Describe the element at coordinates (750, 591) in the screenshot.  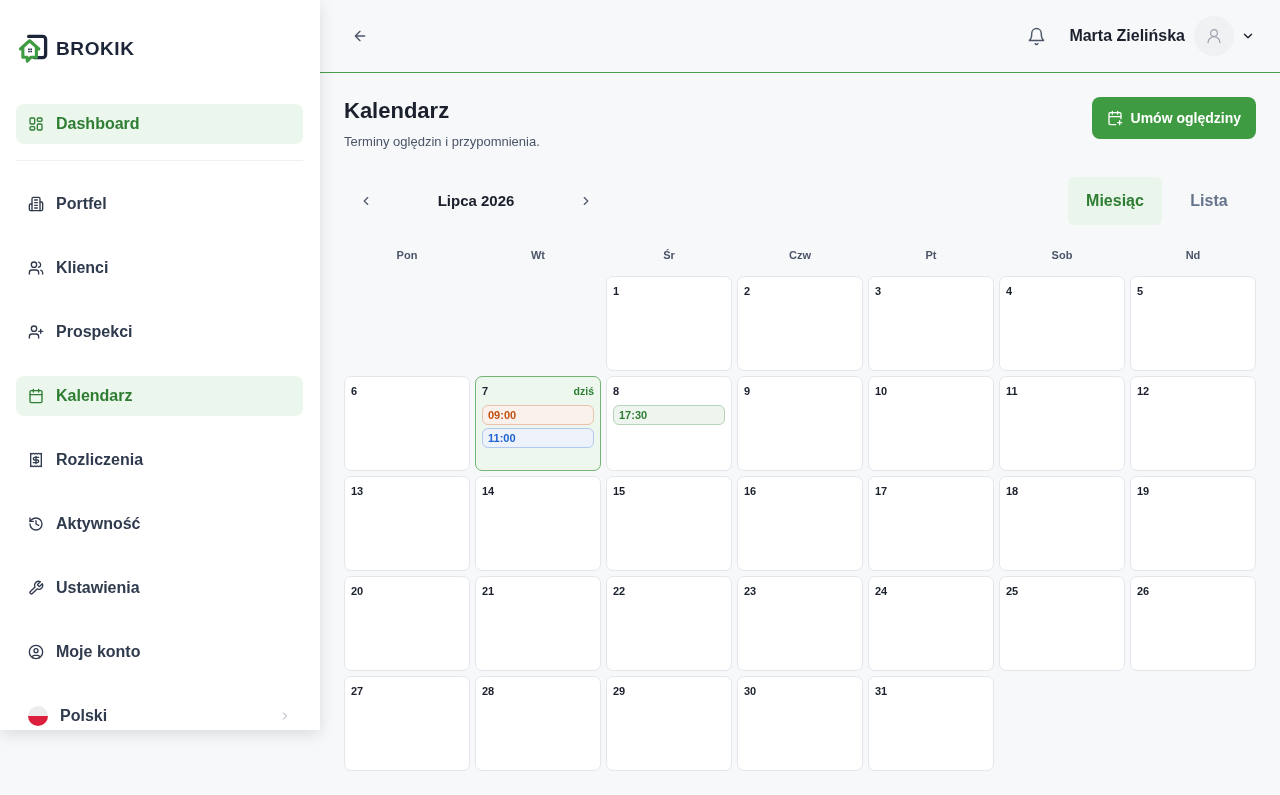
I see `day-number: 23` at that location.